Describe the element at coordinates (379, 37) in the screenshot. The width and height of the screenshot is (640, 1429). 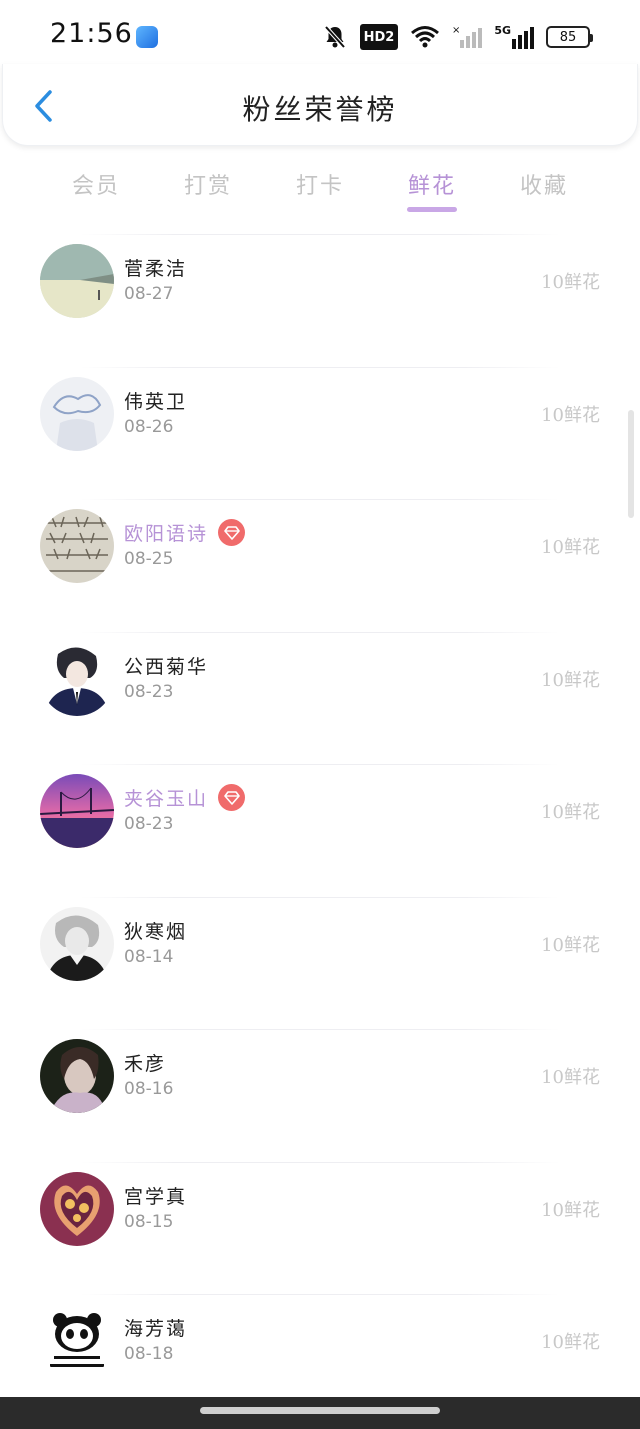
I see `hd-voice-icon: HD2` at that location.